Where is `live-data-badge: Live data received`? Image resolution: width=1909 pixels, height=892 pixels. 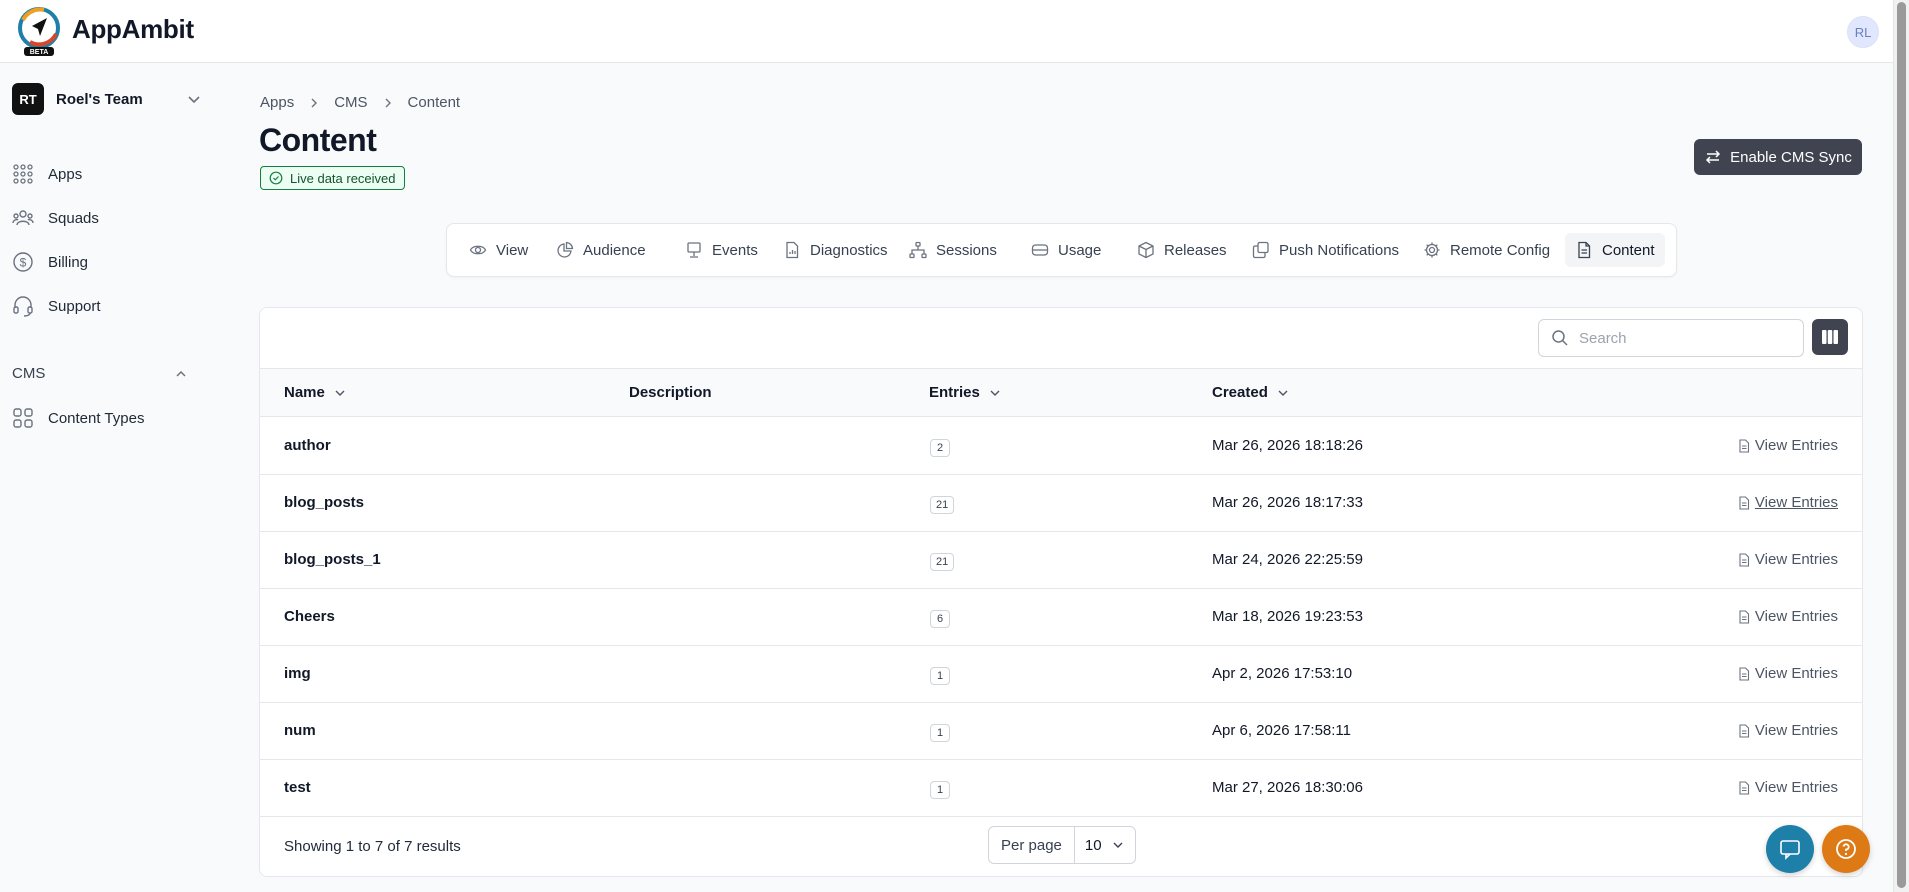
live-data-badge: Live data received is located at coordinates (332, 178).